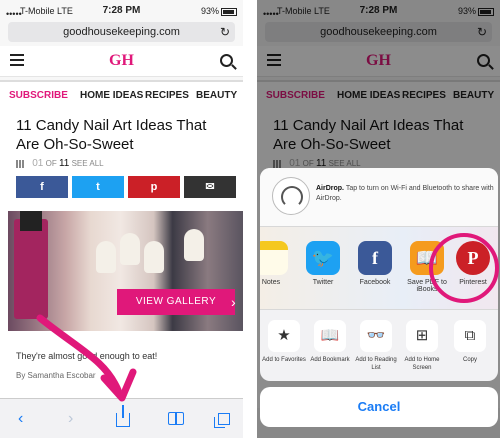  Describe the element at coordinates (271, 282) in the screenshot. I see `share-app-label: Notes` at that location.